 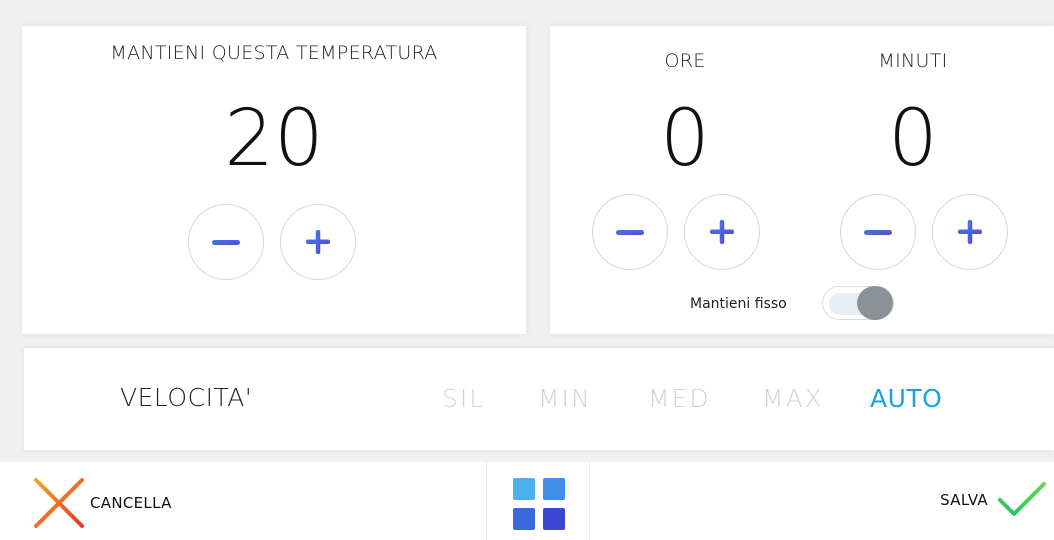 I want to click on speed-option-sil: SIL, so click(x=463, y=398).